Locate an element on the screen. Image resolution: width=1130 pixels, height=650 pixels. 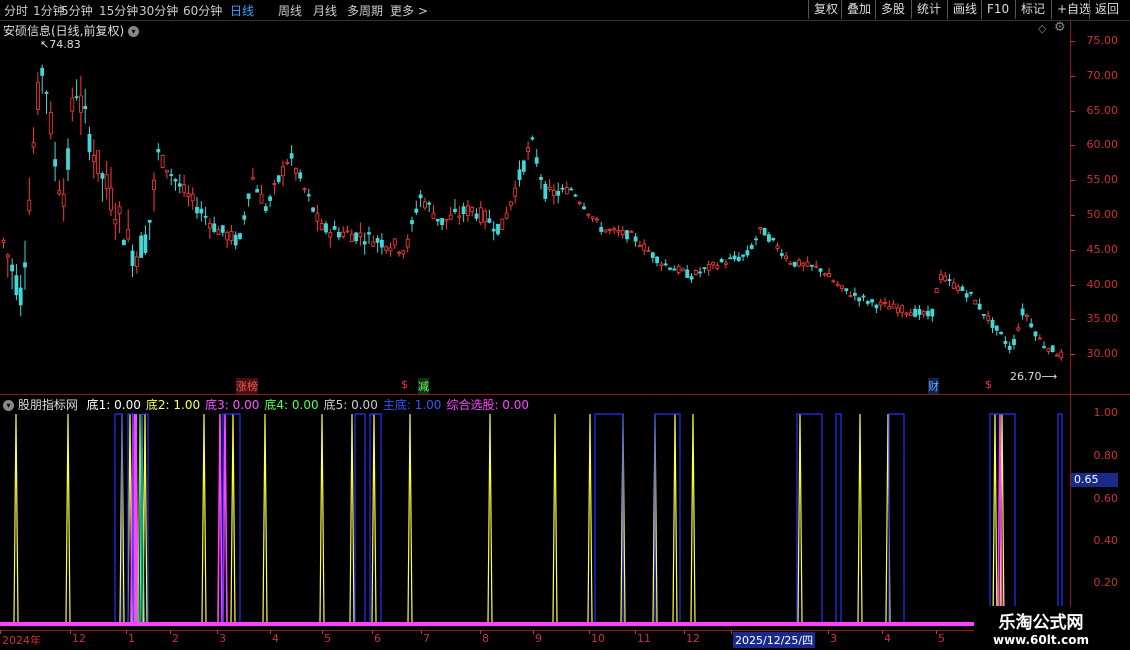
toolbar-button-0: 复权 is located at coordinates (825, 9).